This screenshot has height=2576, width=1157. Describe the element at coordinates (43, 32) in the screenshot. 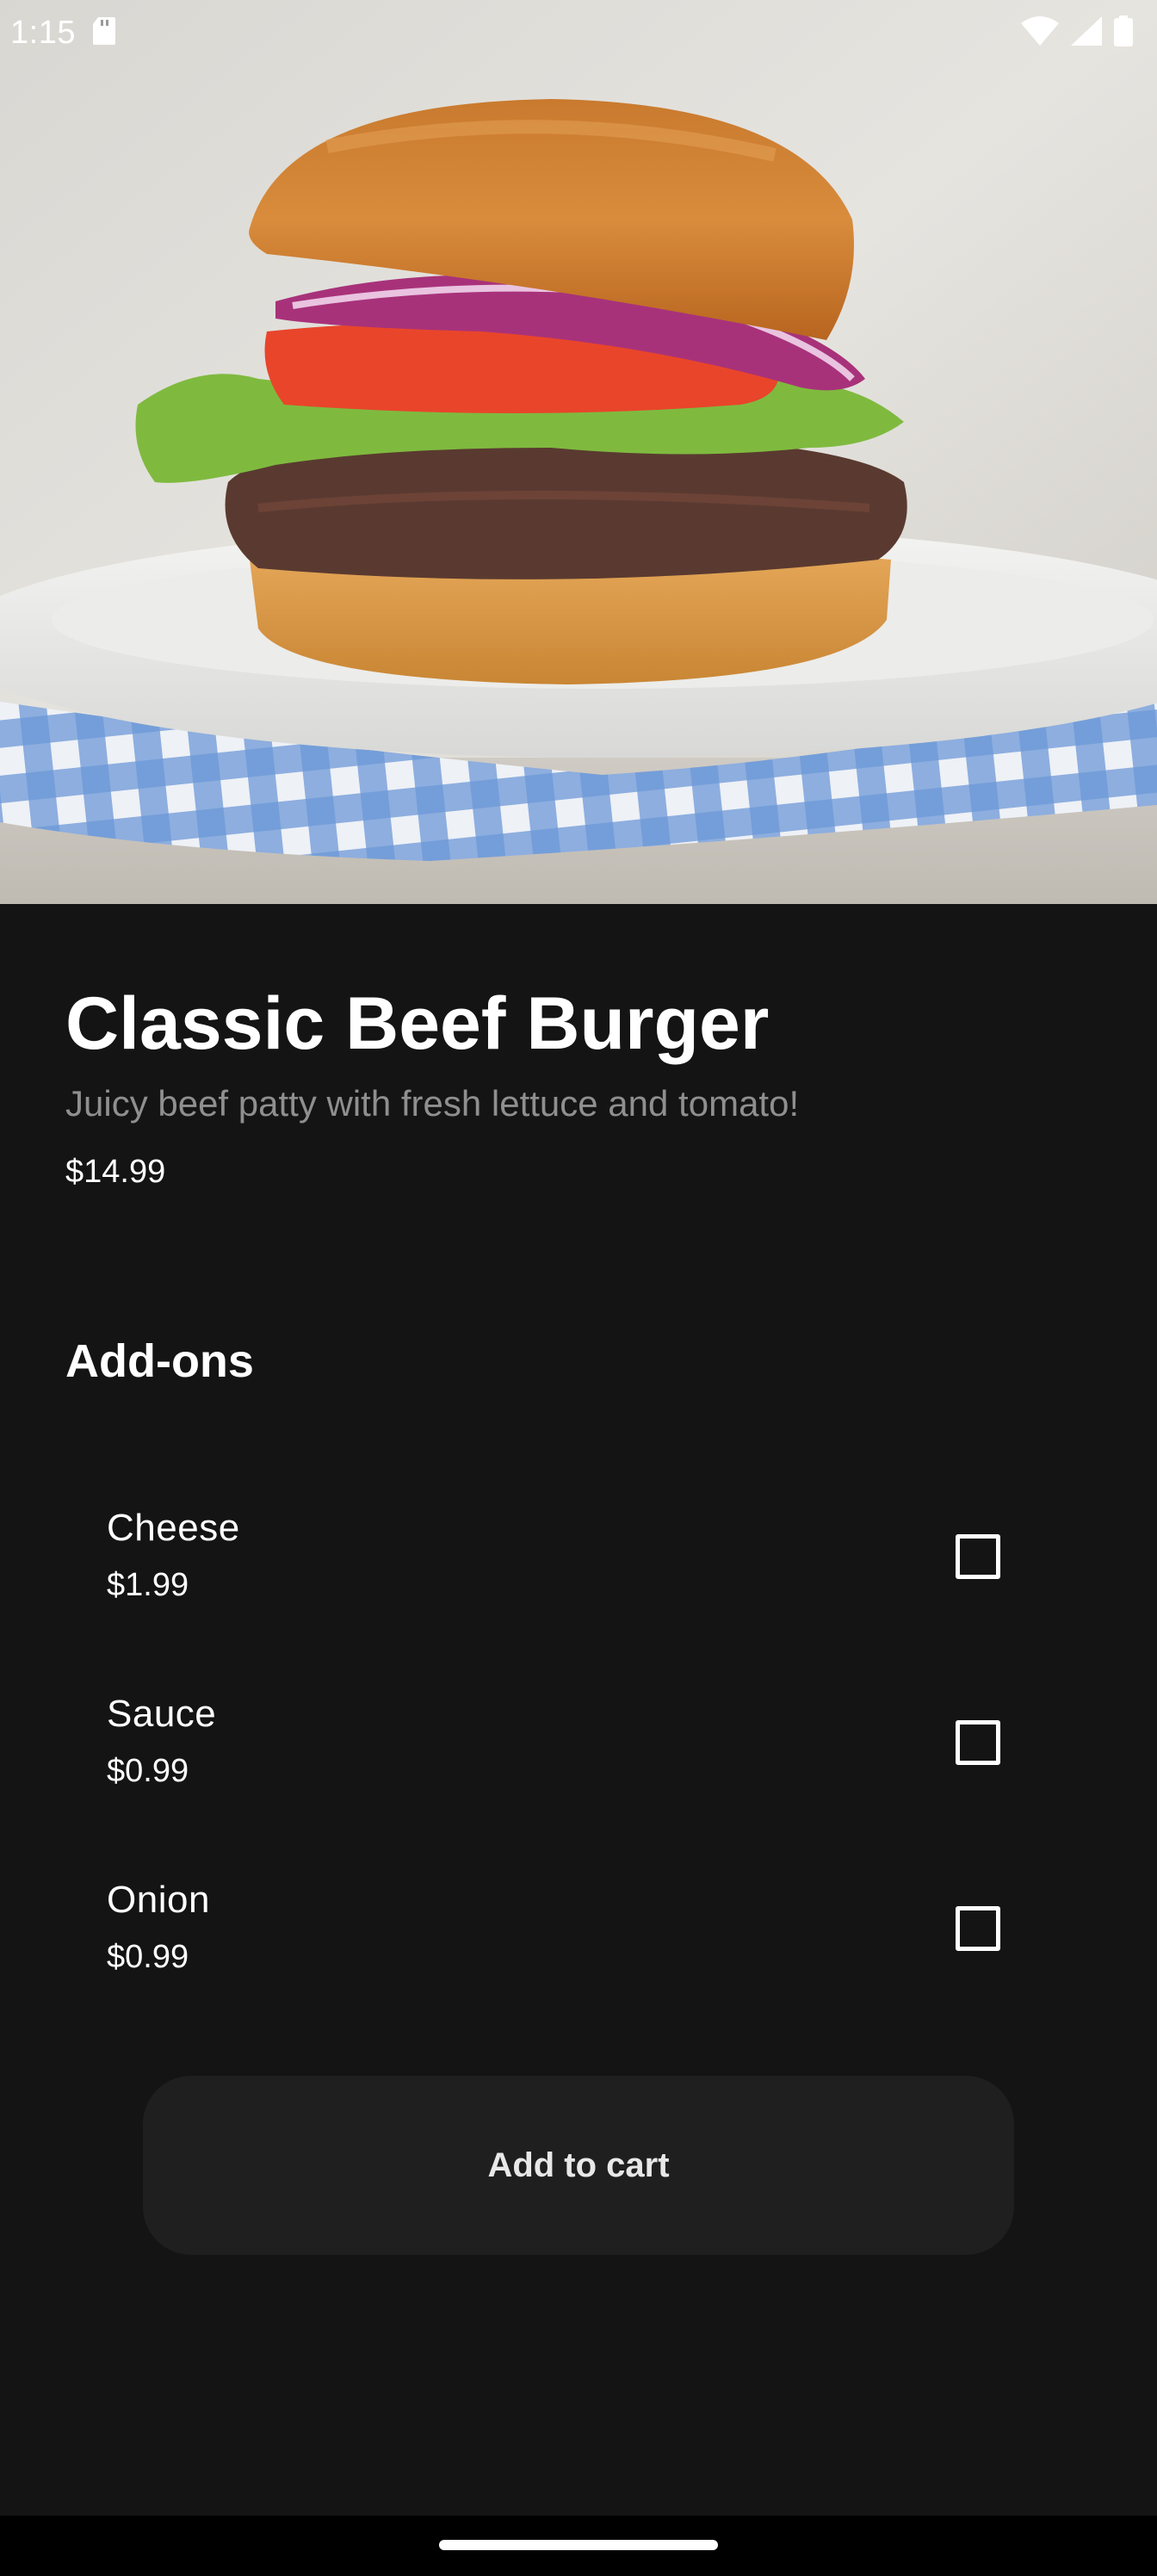

I see `status-time: 1:15` at that location.